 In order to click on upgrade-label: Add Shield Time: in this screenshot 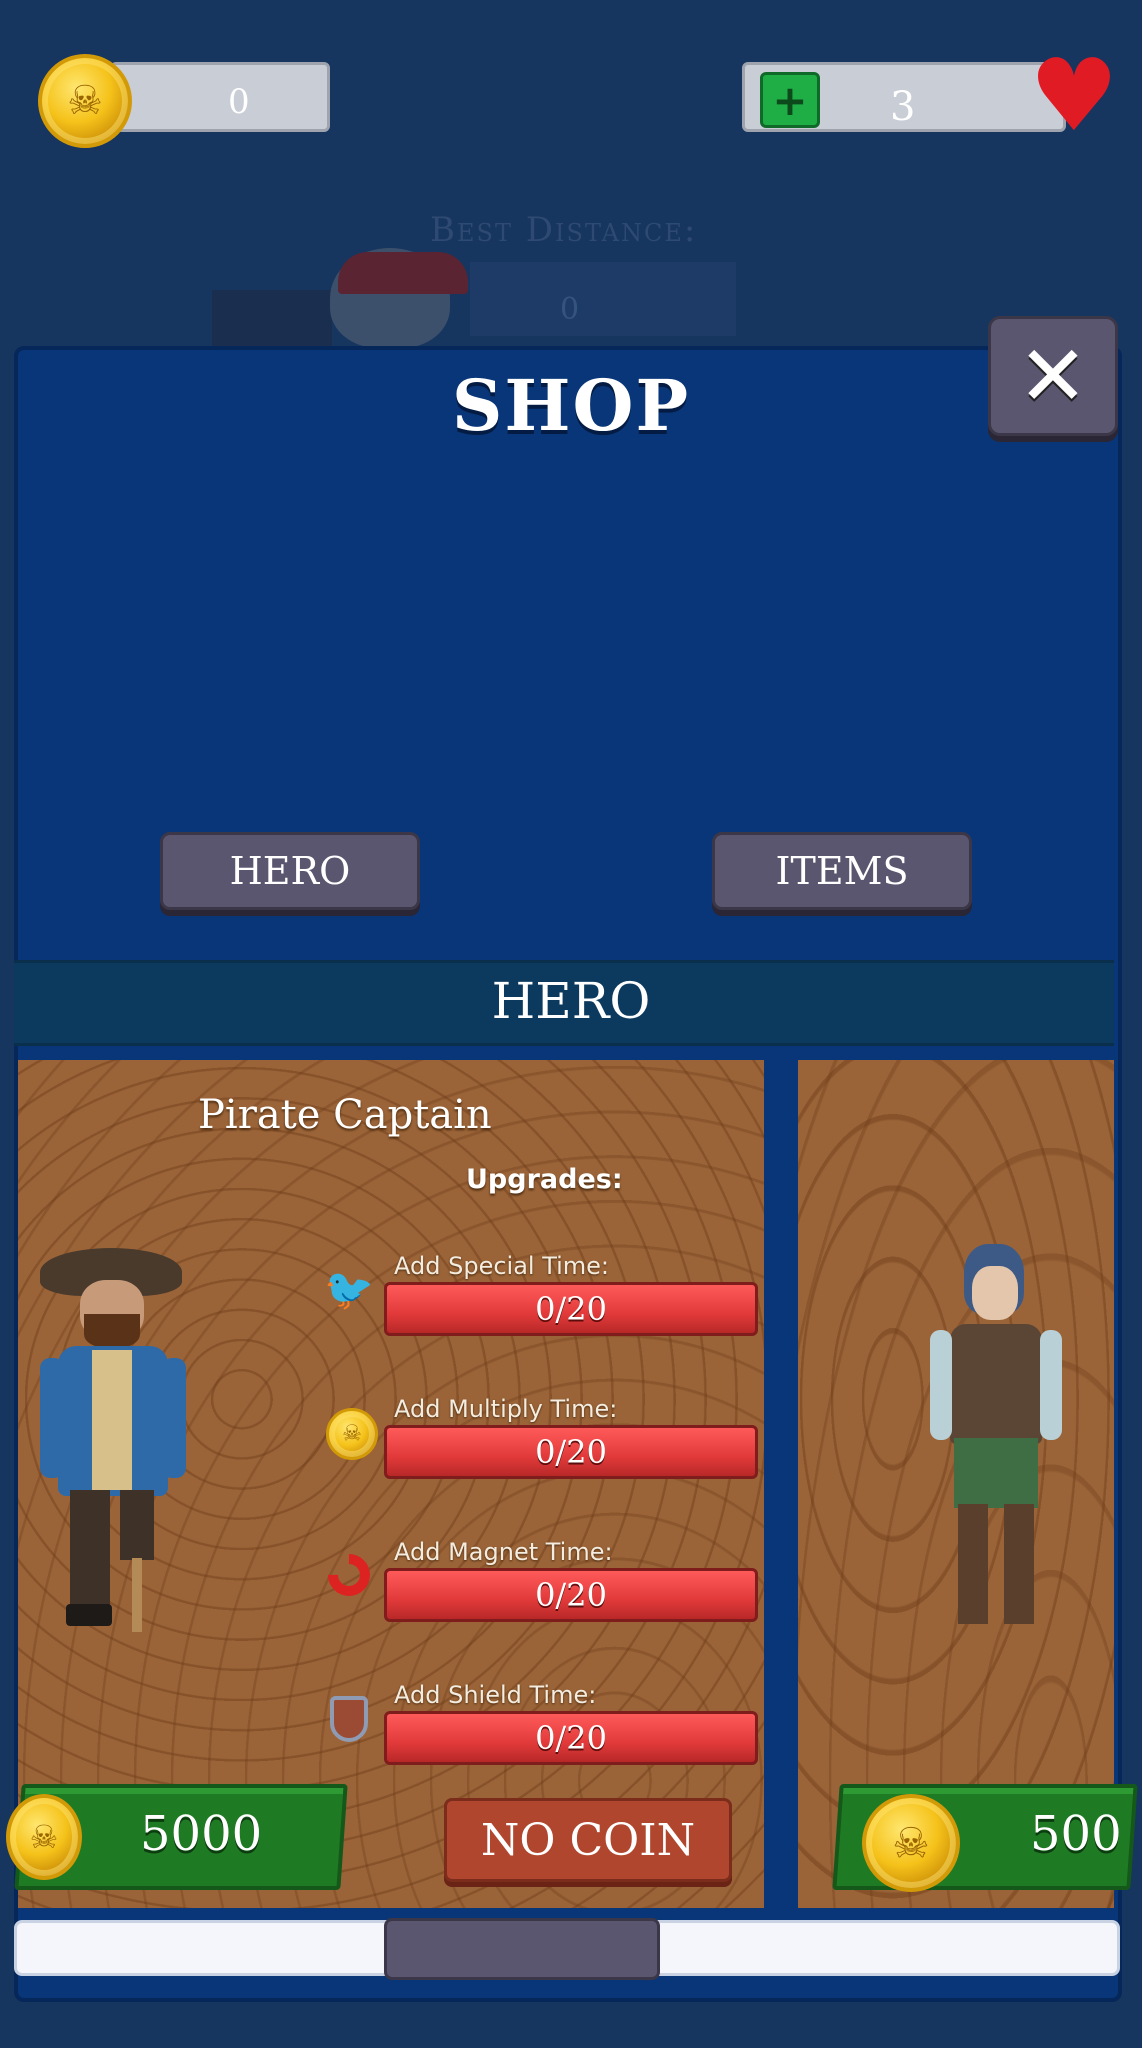, I will do `click(495, 1695)`.